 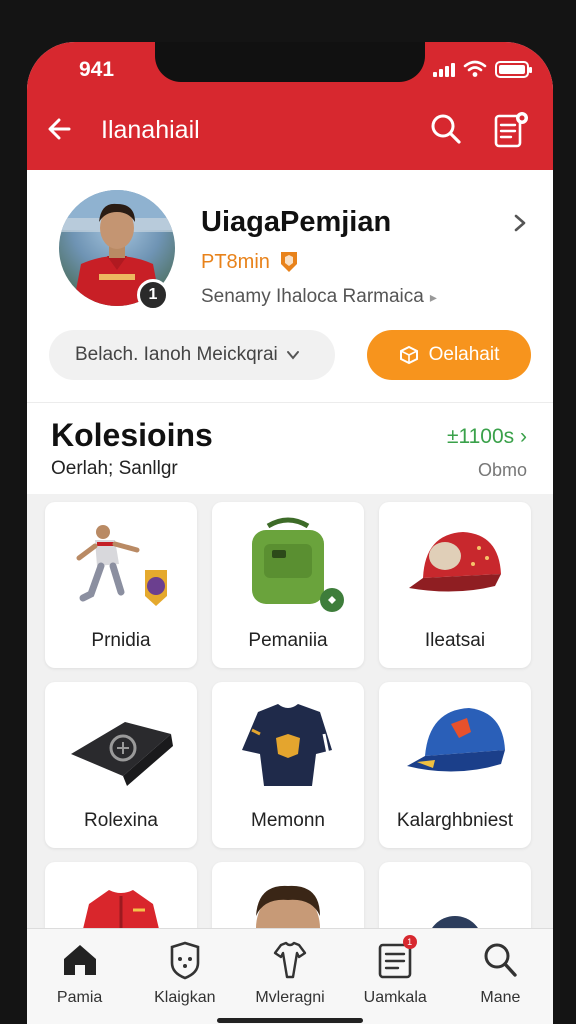 I want to click on shirt-outline-icon, so click(x=290, y=960).